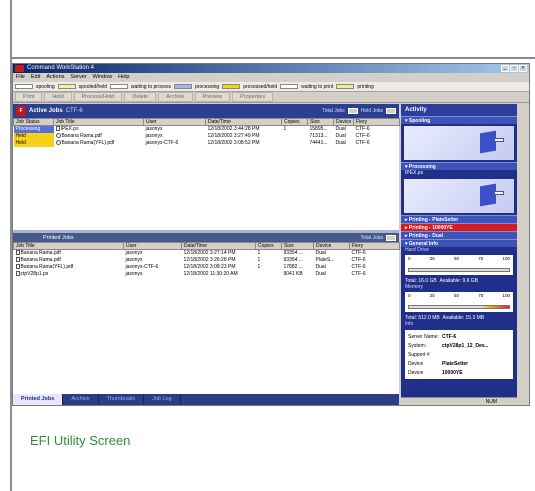  What do you see at coordinates (340, 136) in the screenshot?
I see `job-device-cell: Dual` at bounding box center [340, 136].